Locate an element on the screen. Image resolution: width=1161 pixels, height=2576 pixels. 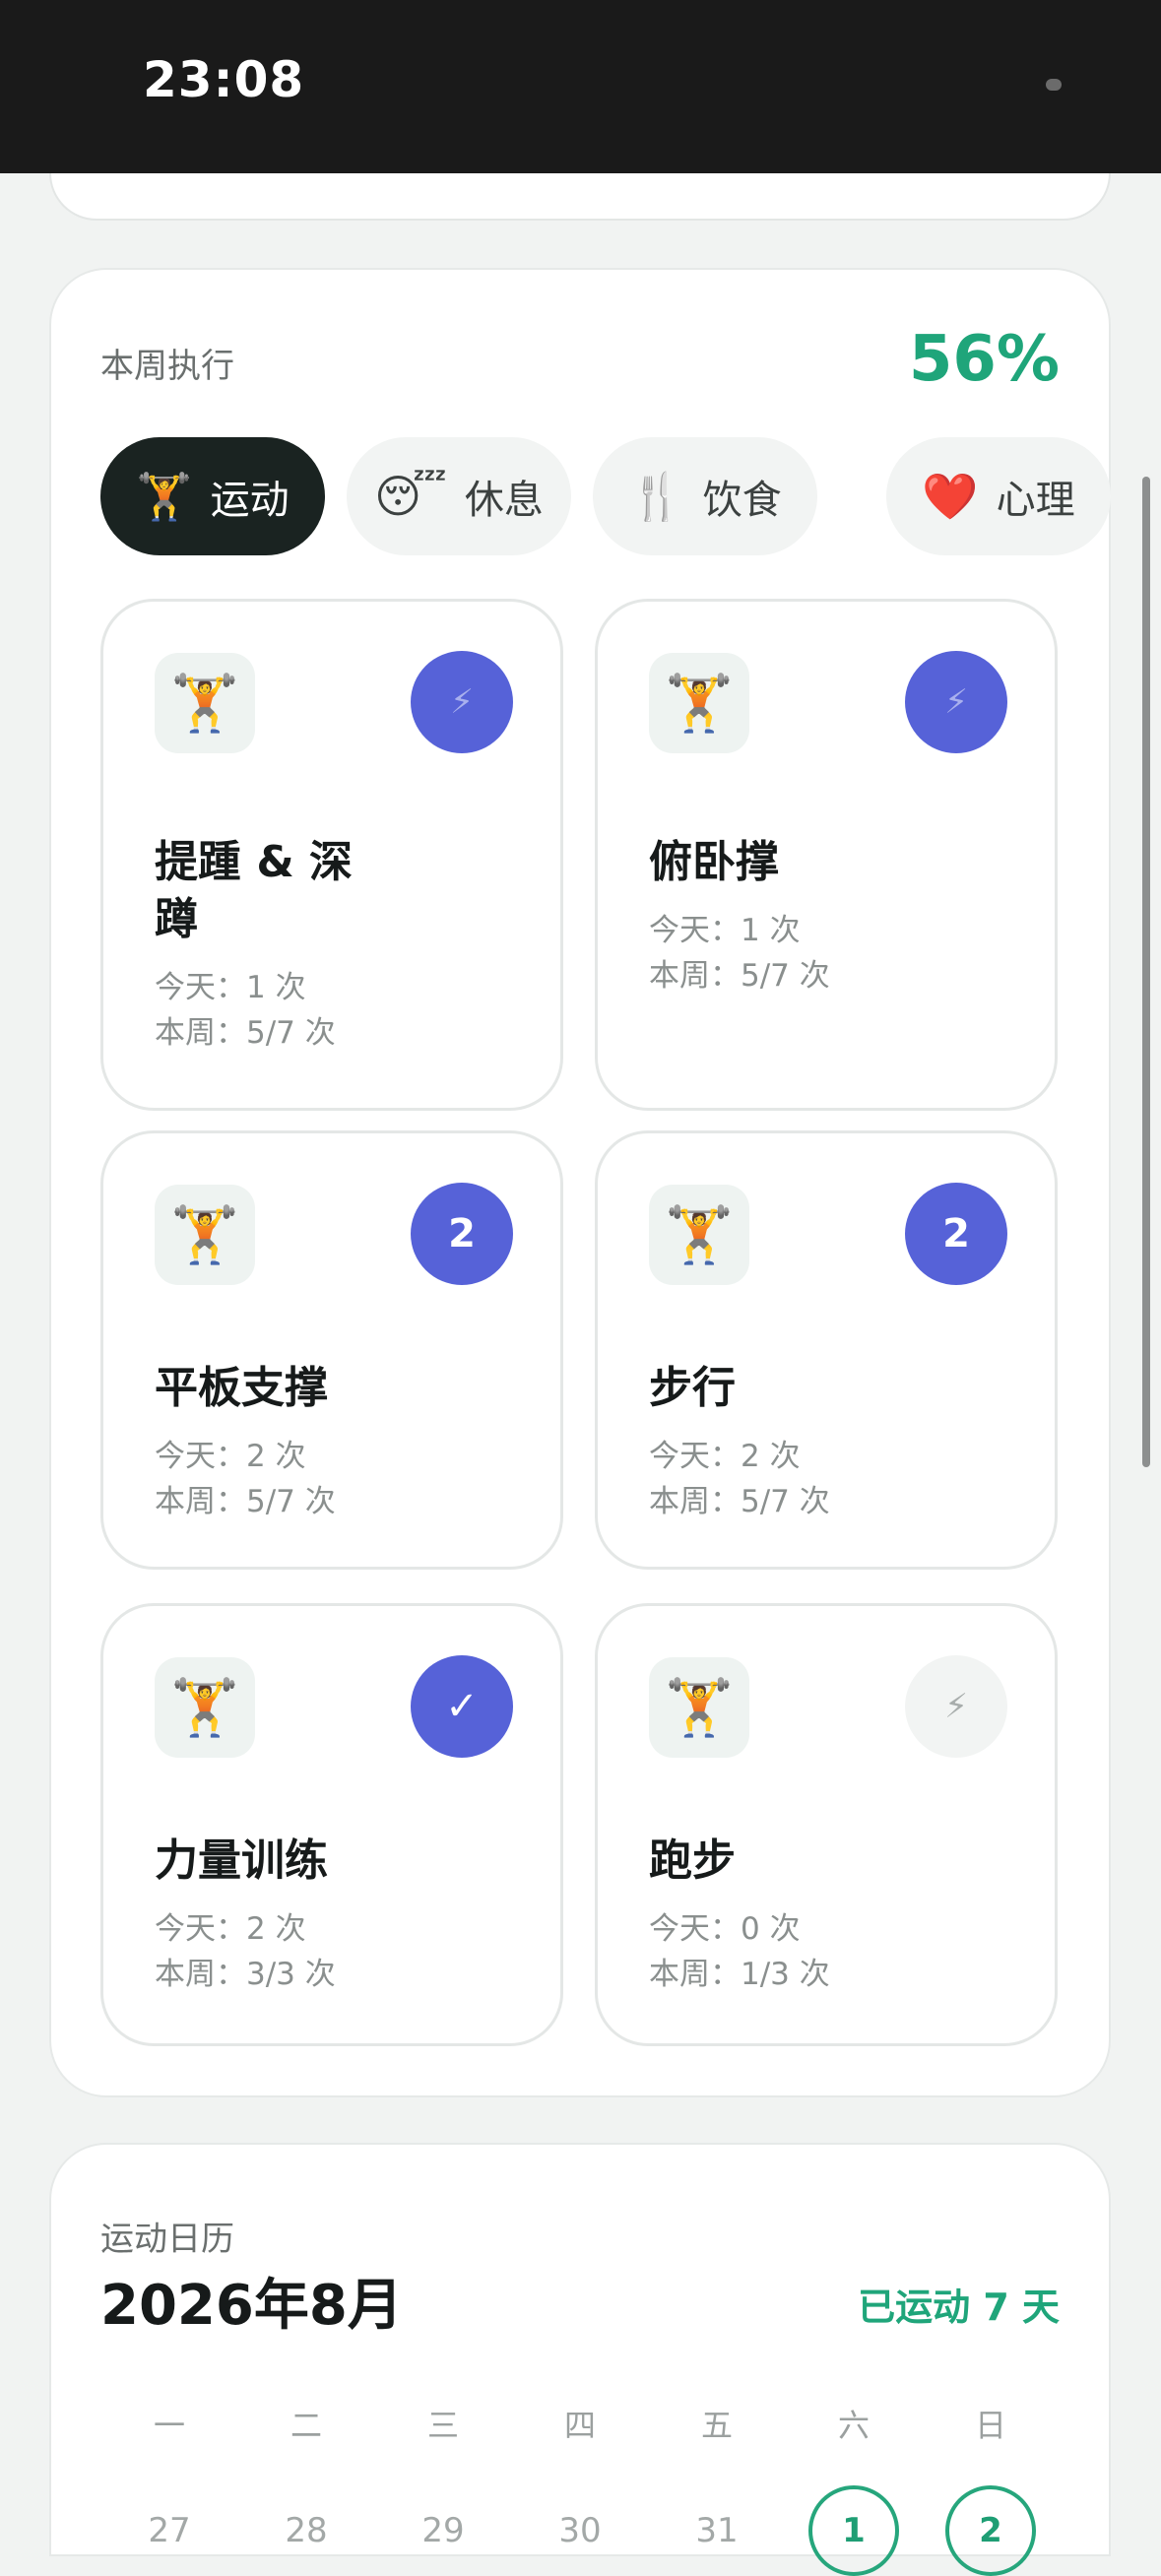
exercise-name: 俯卧撑 is located at coordinates (714, 862).